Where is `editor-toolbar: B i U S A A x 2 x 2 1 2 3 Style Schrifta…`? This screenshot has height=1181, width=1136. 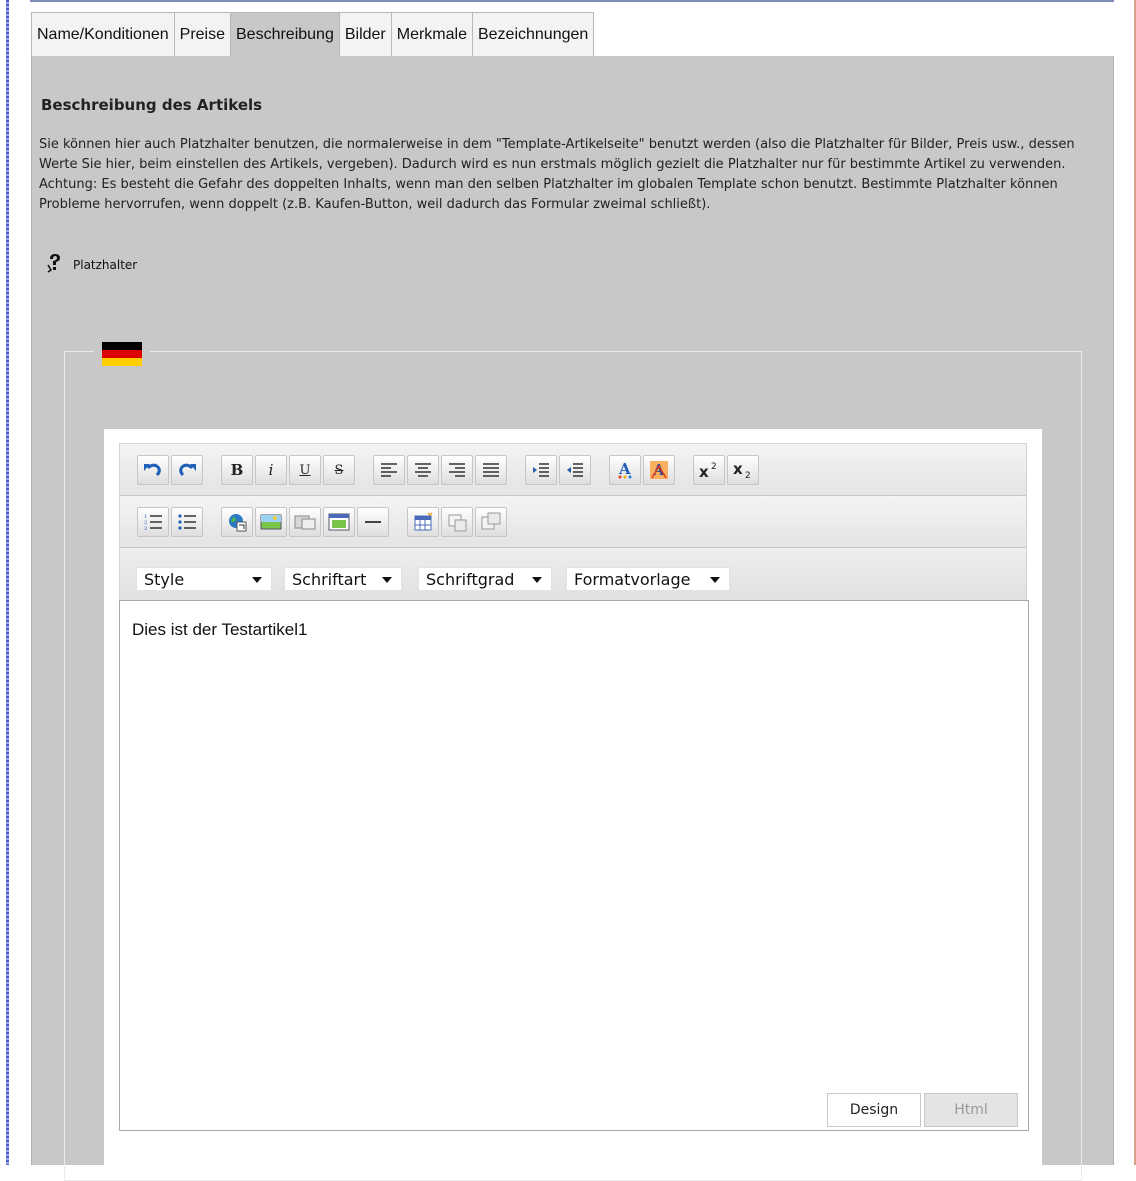 editor-toolbar: B i U S A A x 2 x 2 1 2 3 Style Schrifta… is located at coordinates (573, 522).